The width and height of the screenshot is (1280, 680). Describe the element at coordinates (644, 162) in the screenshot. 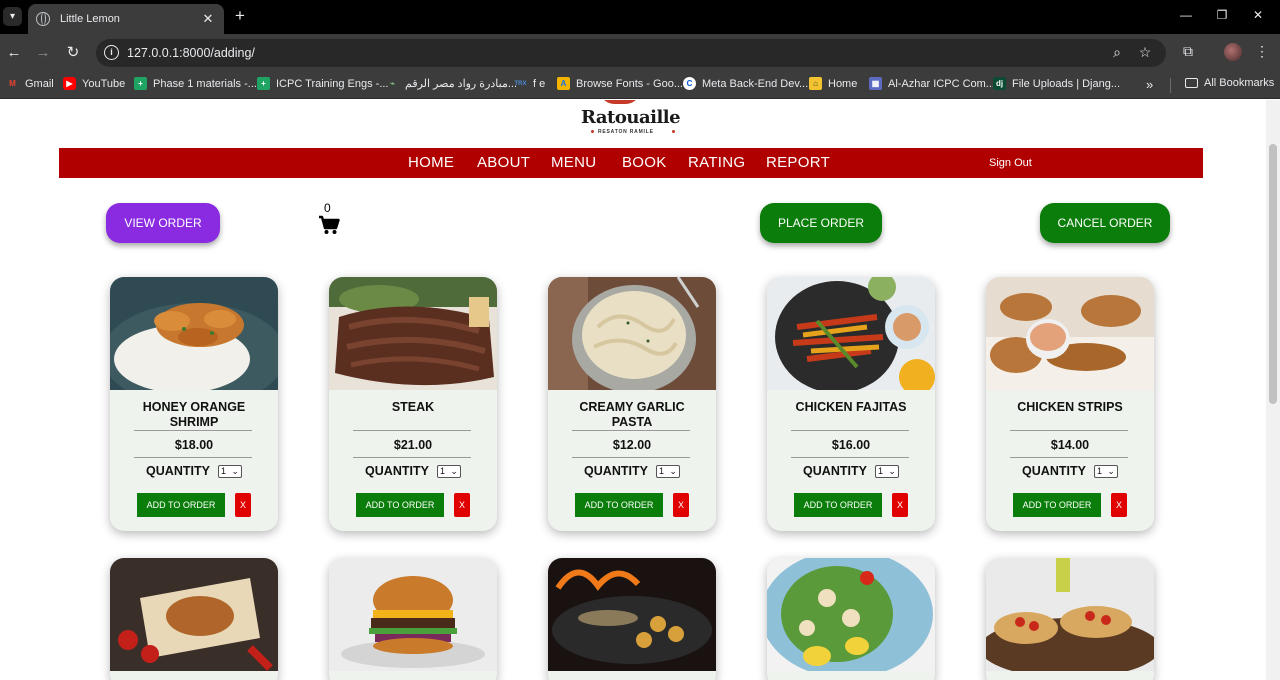

I see `nav-book: BOOK` at that location.